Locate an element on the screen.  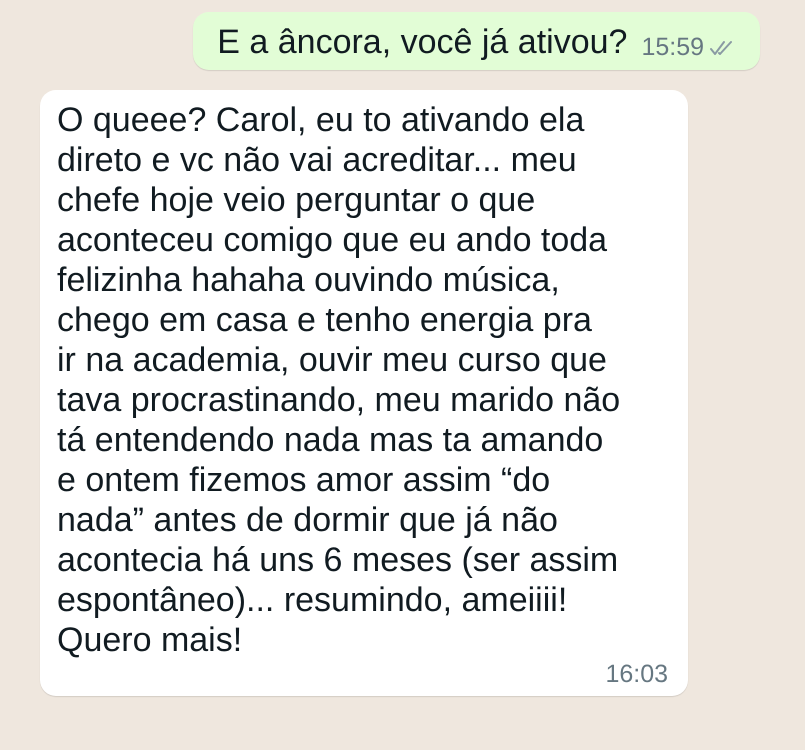
message-time: 16:03 is located at coordinates (636, 674).